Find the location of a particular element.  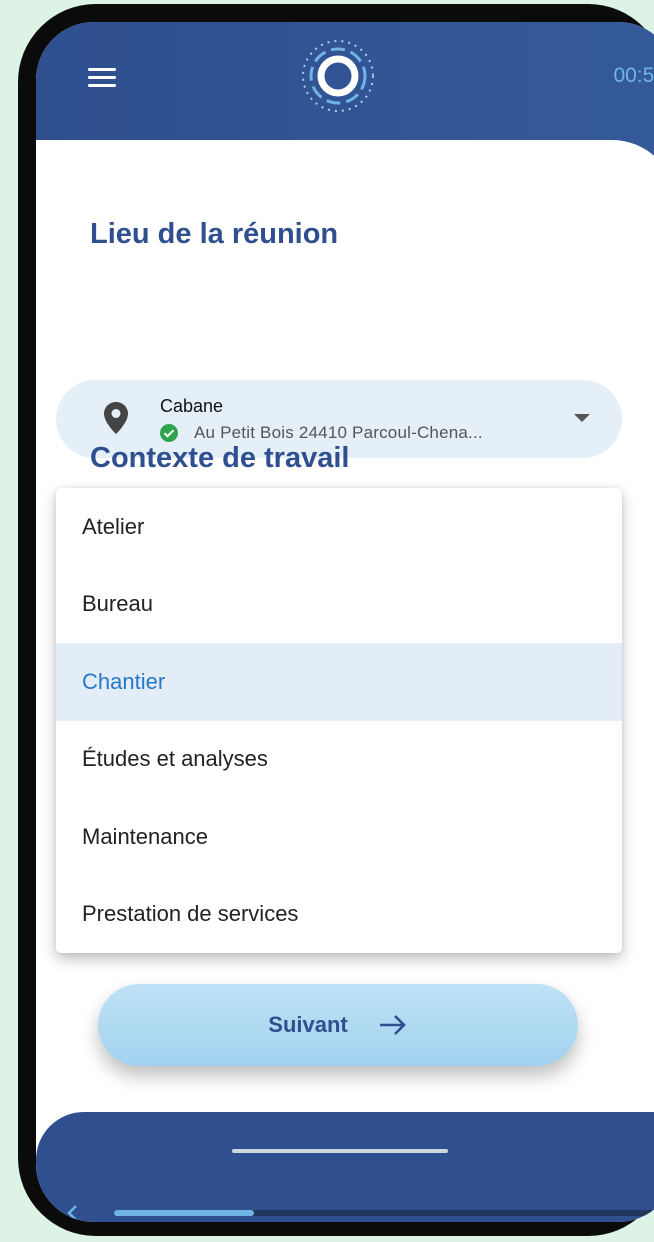

home-indicator is located at coordinates (340, 1151).